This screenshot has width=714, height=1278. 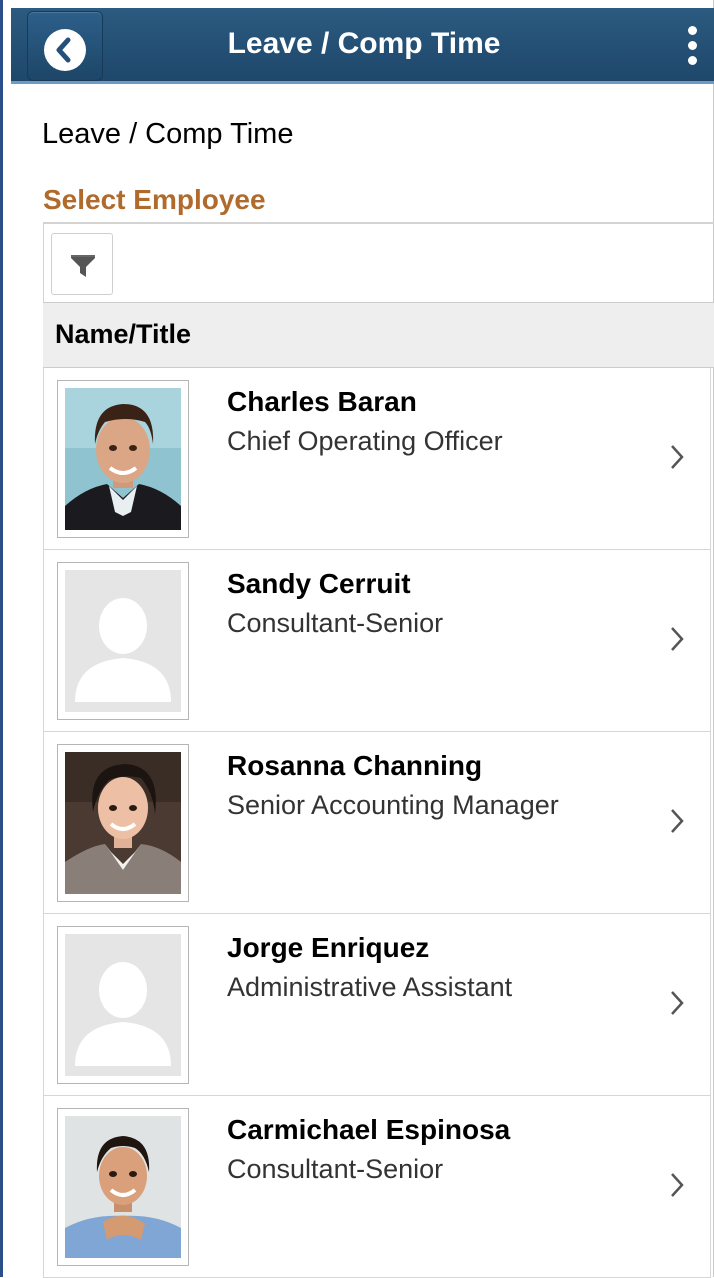 I want to click on employee-name: Charles Baran, so click(x=322, y=401).